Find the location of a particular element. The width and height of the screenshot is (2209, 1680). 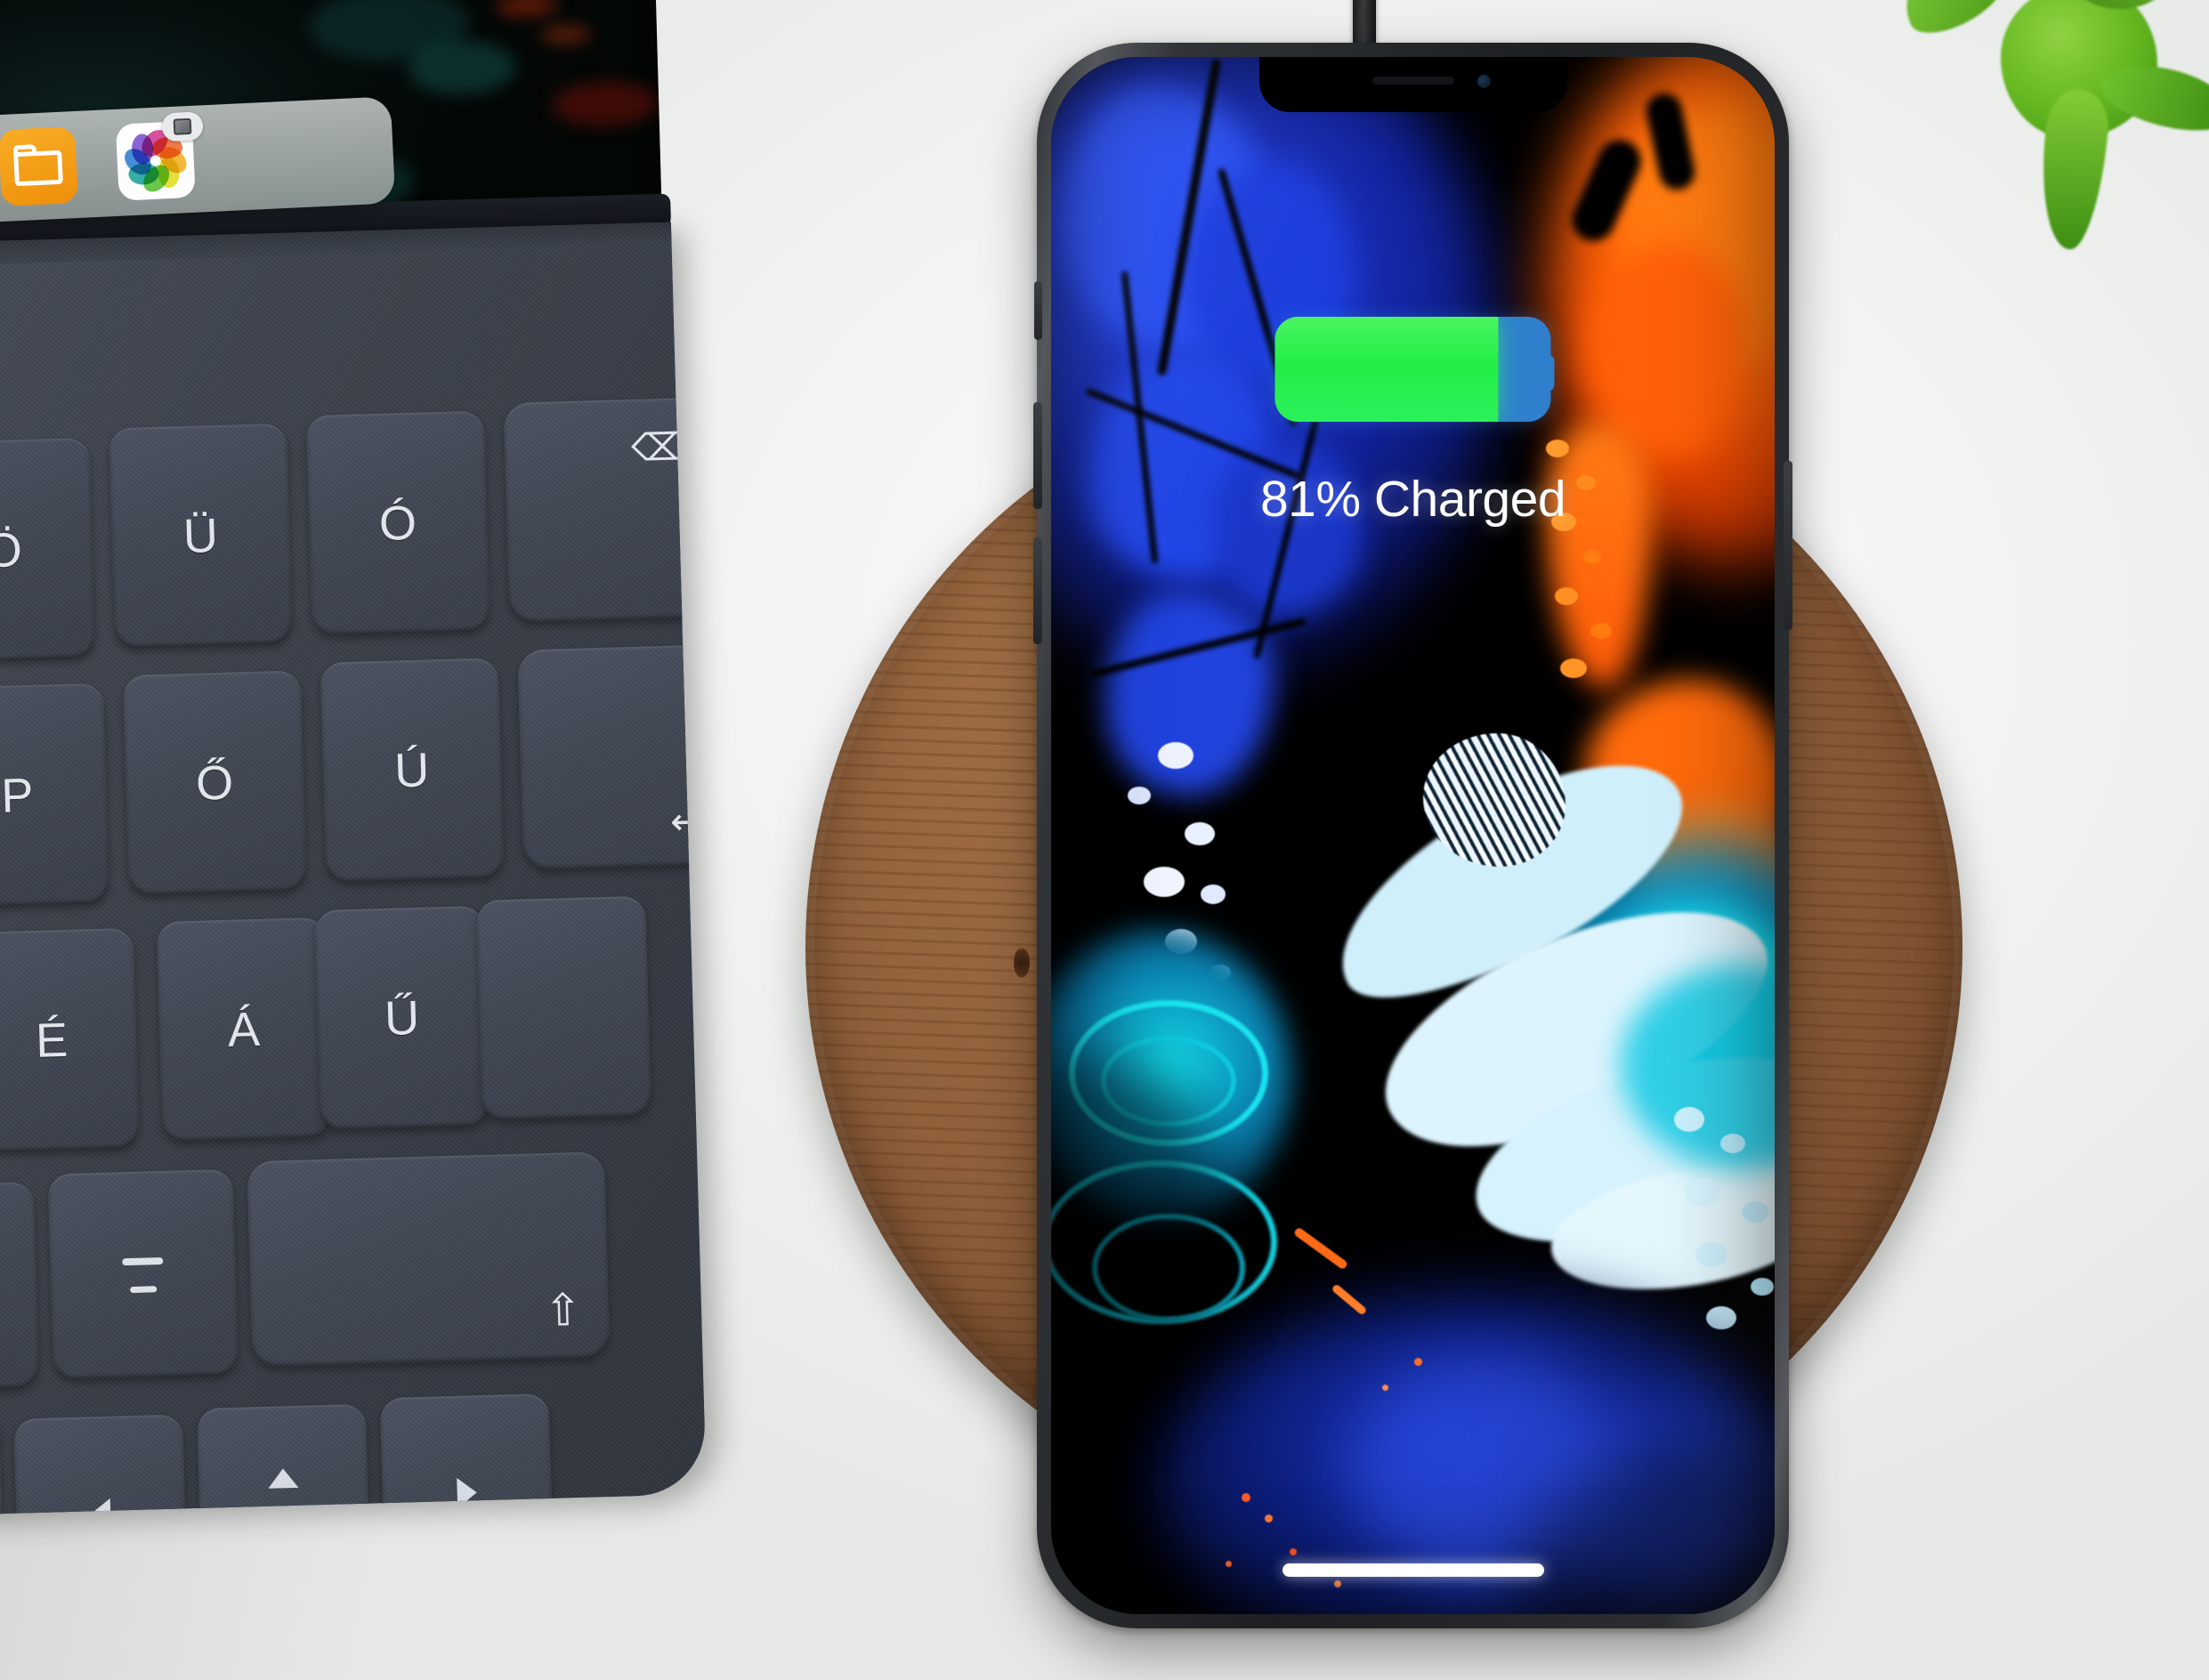

key-option: option is located at coordinates (2, 1464).